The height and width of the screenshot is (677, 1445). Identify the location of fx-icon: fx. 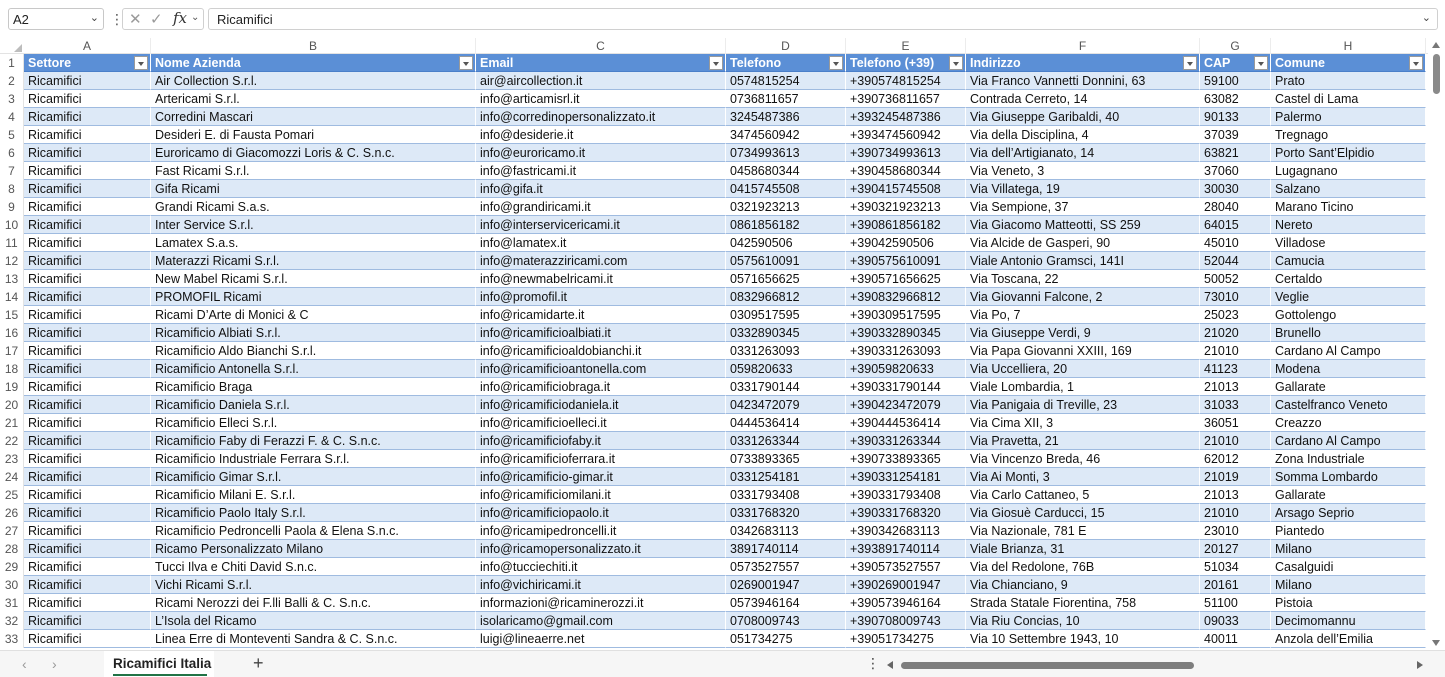
(180, 18).